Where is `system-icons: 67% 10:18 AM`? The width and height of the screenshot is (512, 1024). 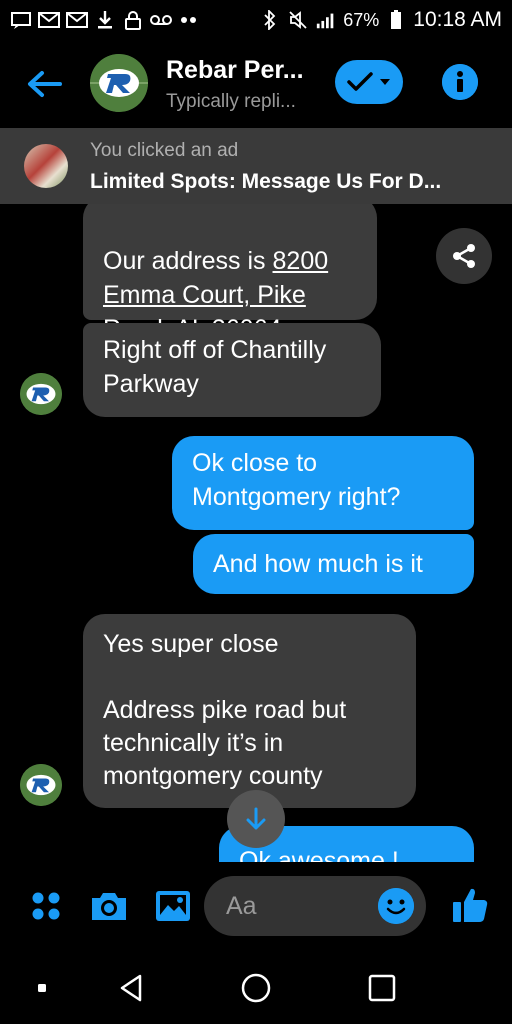 system-icons: 67% 10:18 AM is located at coordinates (380, 20).